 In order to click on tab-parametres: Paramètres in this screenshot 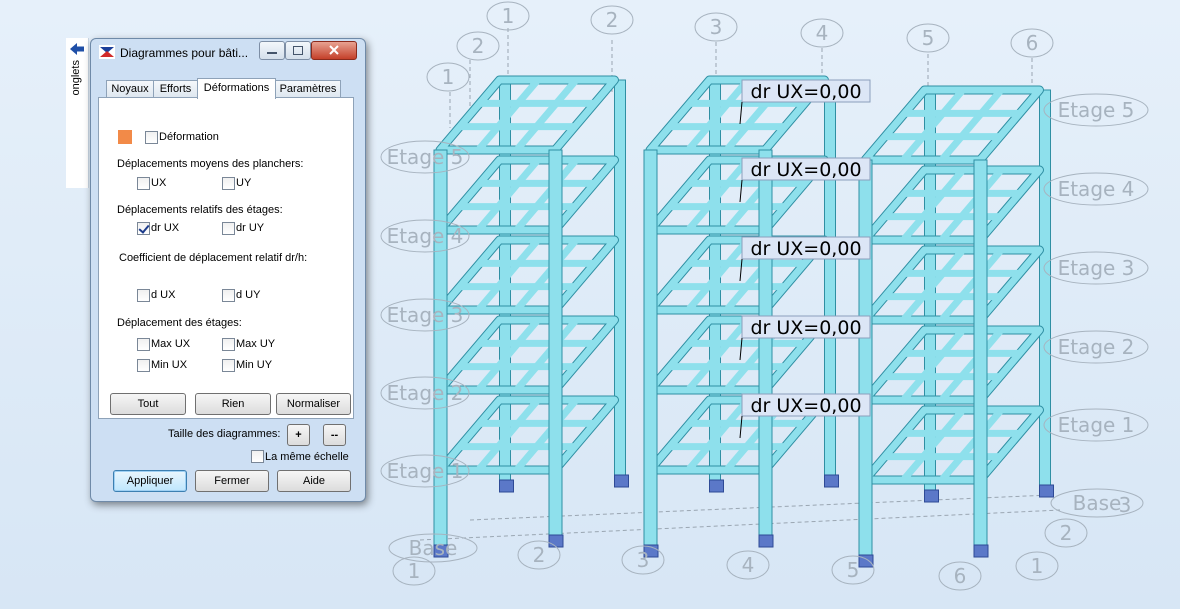, I will do `click(308, 89)`.